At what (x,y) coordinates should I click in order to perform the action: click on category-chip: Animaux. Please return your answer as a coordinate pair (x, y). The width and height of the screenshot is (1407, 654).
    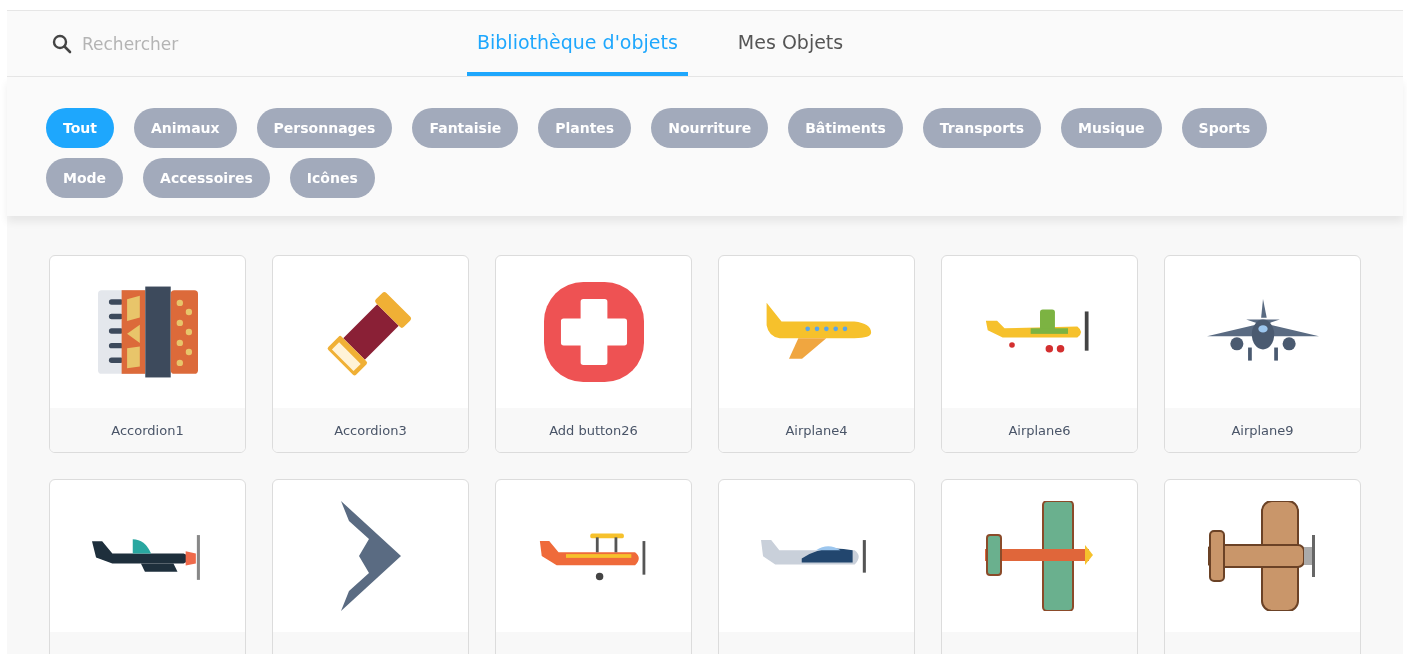
    Looking at the image, I should click on (185, 128).